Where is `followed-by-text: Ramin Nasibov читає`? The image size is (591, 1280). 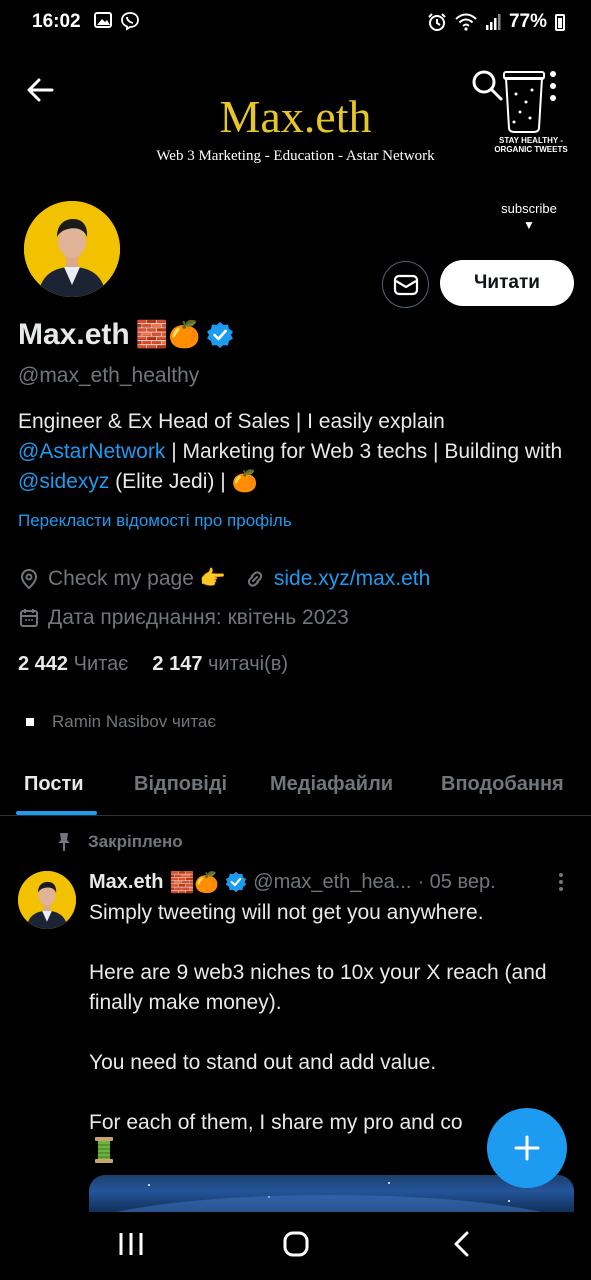 followed-by-text: Ramin Nasibov читає is located at coordinates (134, 721).